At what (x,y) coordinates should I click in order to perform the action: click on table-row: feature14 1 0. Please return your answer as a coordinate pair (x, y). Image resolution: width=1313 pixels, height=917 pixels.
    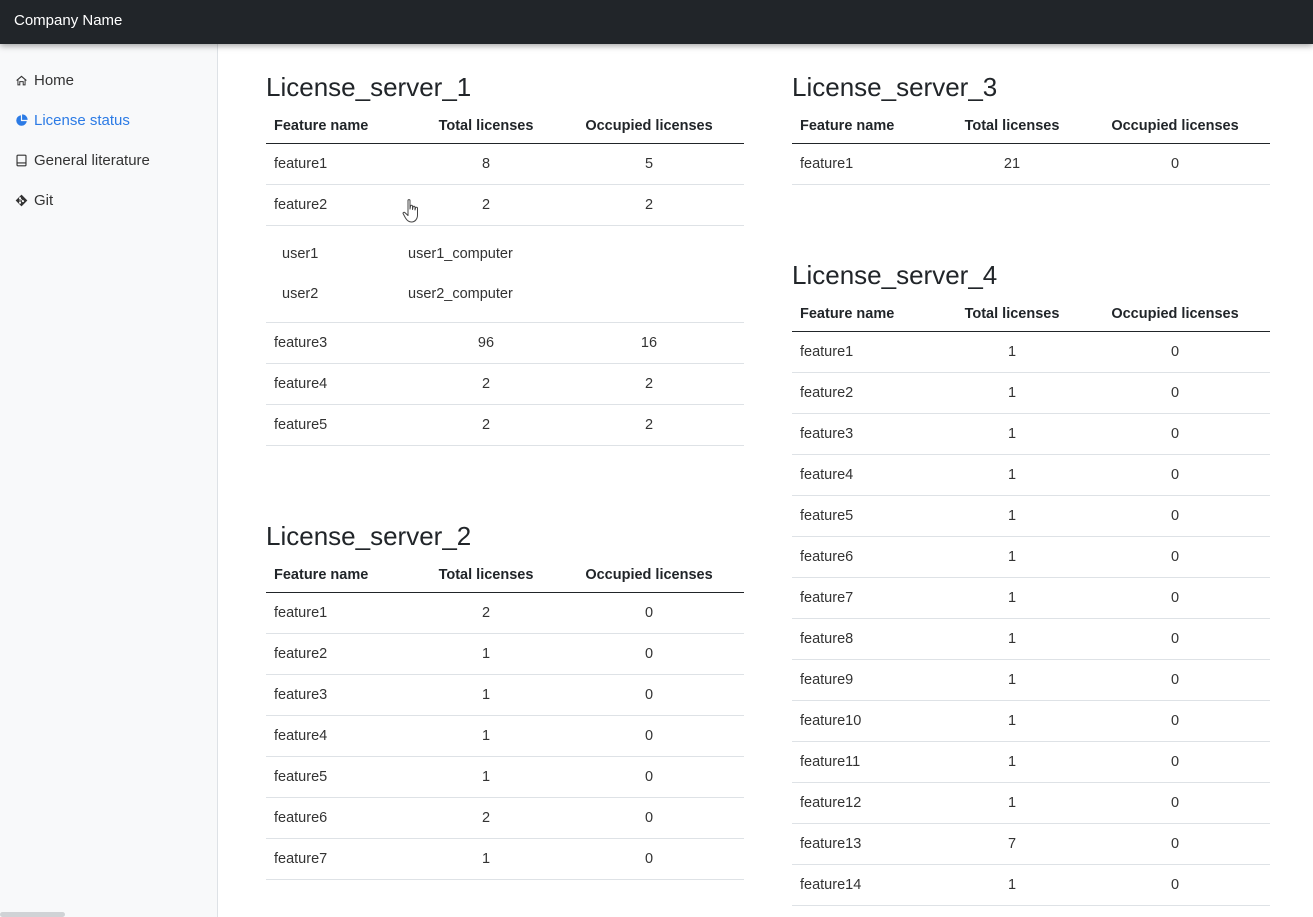
    Looking at the image, I should click on (1031, 885).